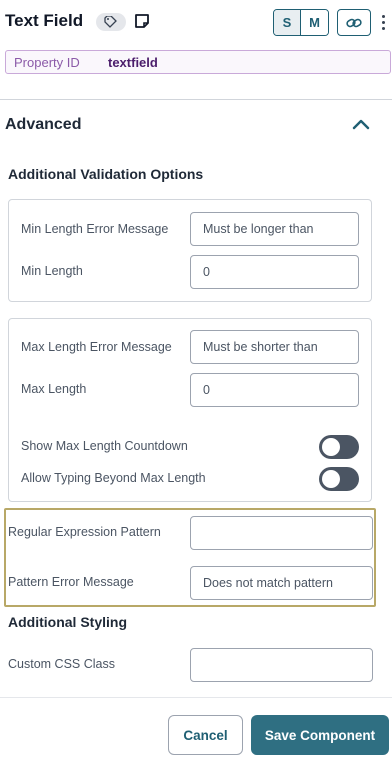 This screenshot has height=766, width=392. What do you see at coordinates (142, 21) in the screenshot?
I see `note-icon` at bounding box center [142, 21].